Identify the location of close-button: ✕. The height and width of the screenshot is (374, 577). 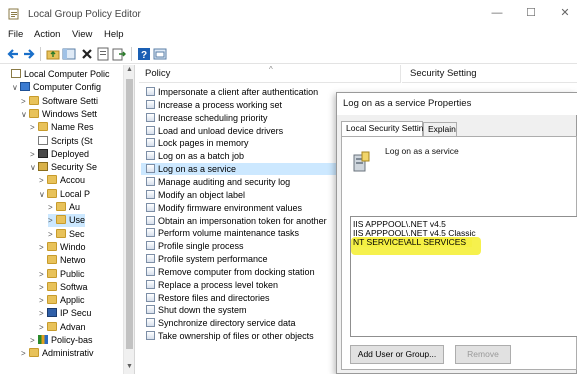
(565, 13).